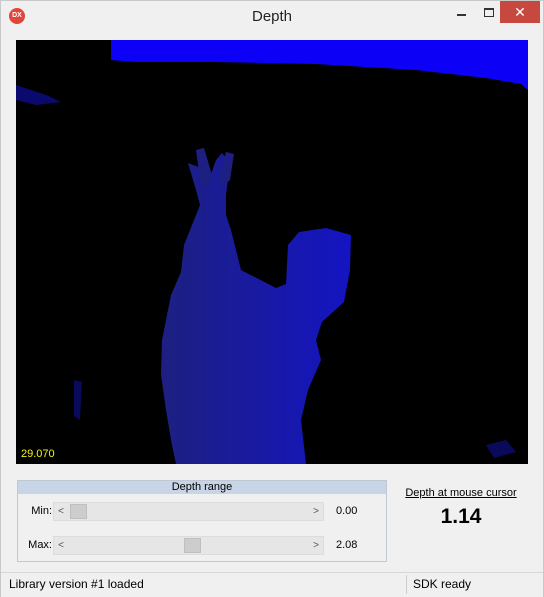 The width and height of the screenshot is (544, 597). What do you see at coordinates (188, 511) in the screenshot?
I see `min-slider: < >` at bounding box center [188, 511].